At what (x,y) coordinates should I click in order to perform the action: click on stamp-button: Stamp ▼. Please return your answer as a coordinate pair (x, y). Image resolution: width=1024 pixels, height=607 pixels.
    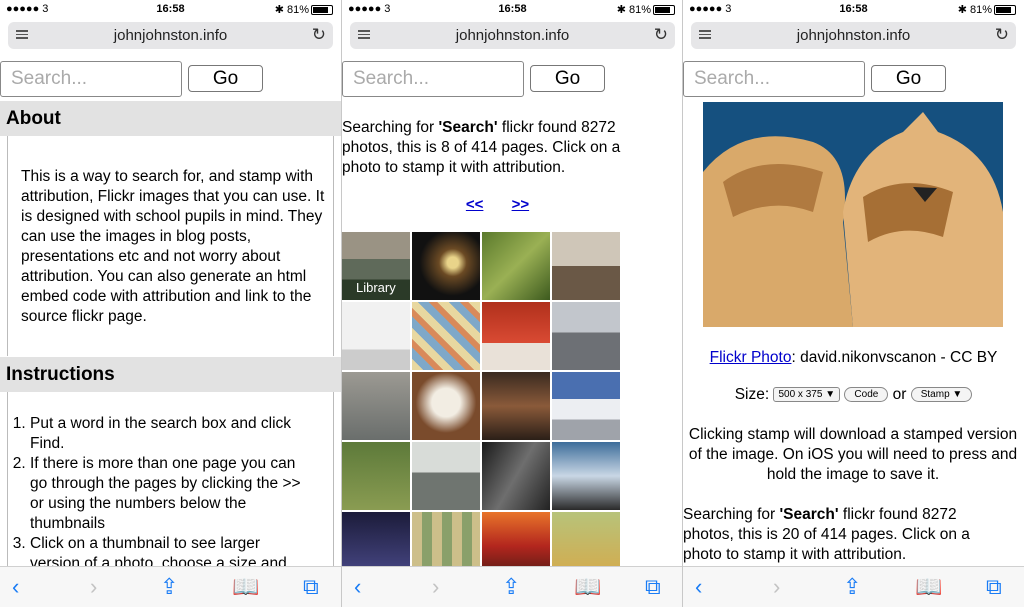
    Looking at the image, I should click on (941, 395).